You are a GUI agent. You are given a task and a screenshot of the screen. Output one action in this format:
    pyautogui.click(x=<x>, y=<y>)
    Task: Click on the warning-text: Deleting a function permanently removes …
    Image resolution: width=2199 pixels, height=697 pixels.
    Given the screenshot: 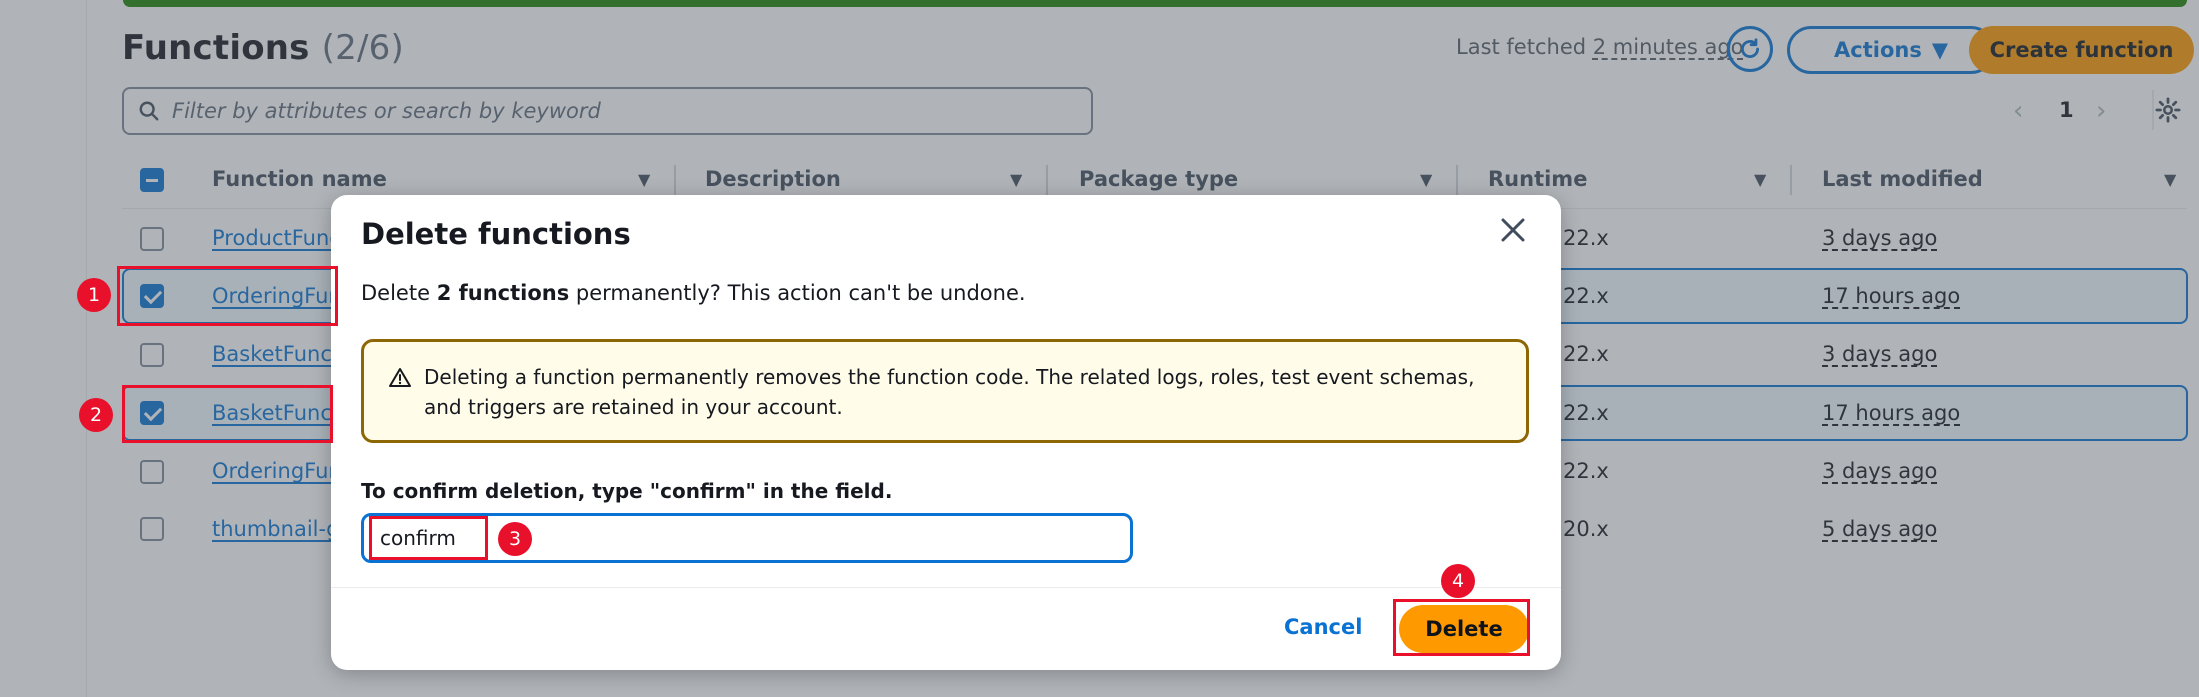 What is the action you would take?
    pyautogui.click(x=949, y=392)
    